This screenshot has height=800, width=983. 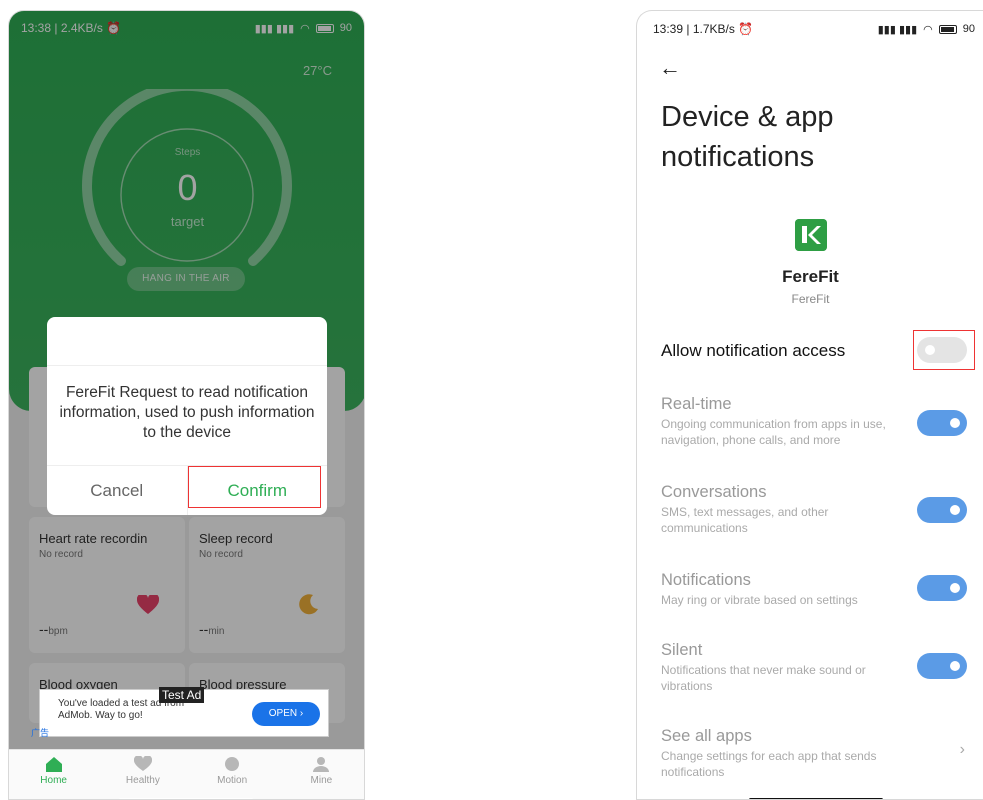 I want to click on person-icon, so click(x=321, y=764).